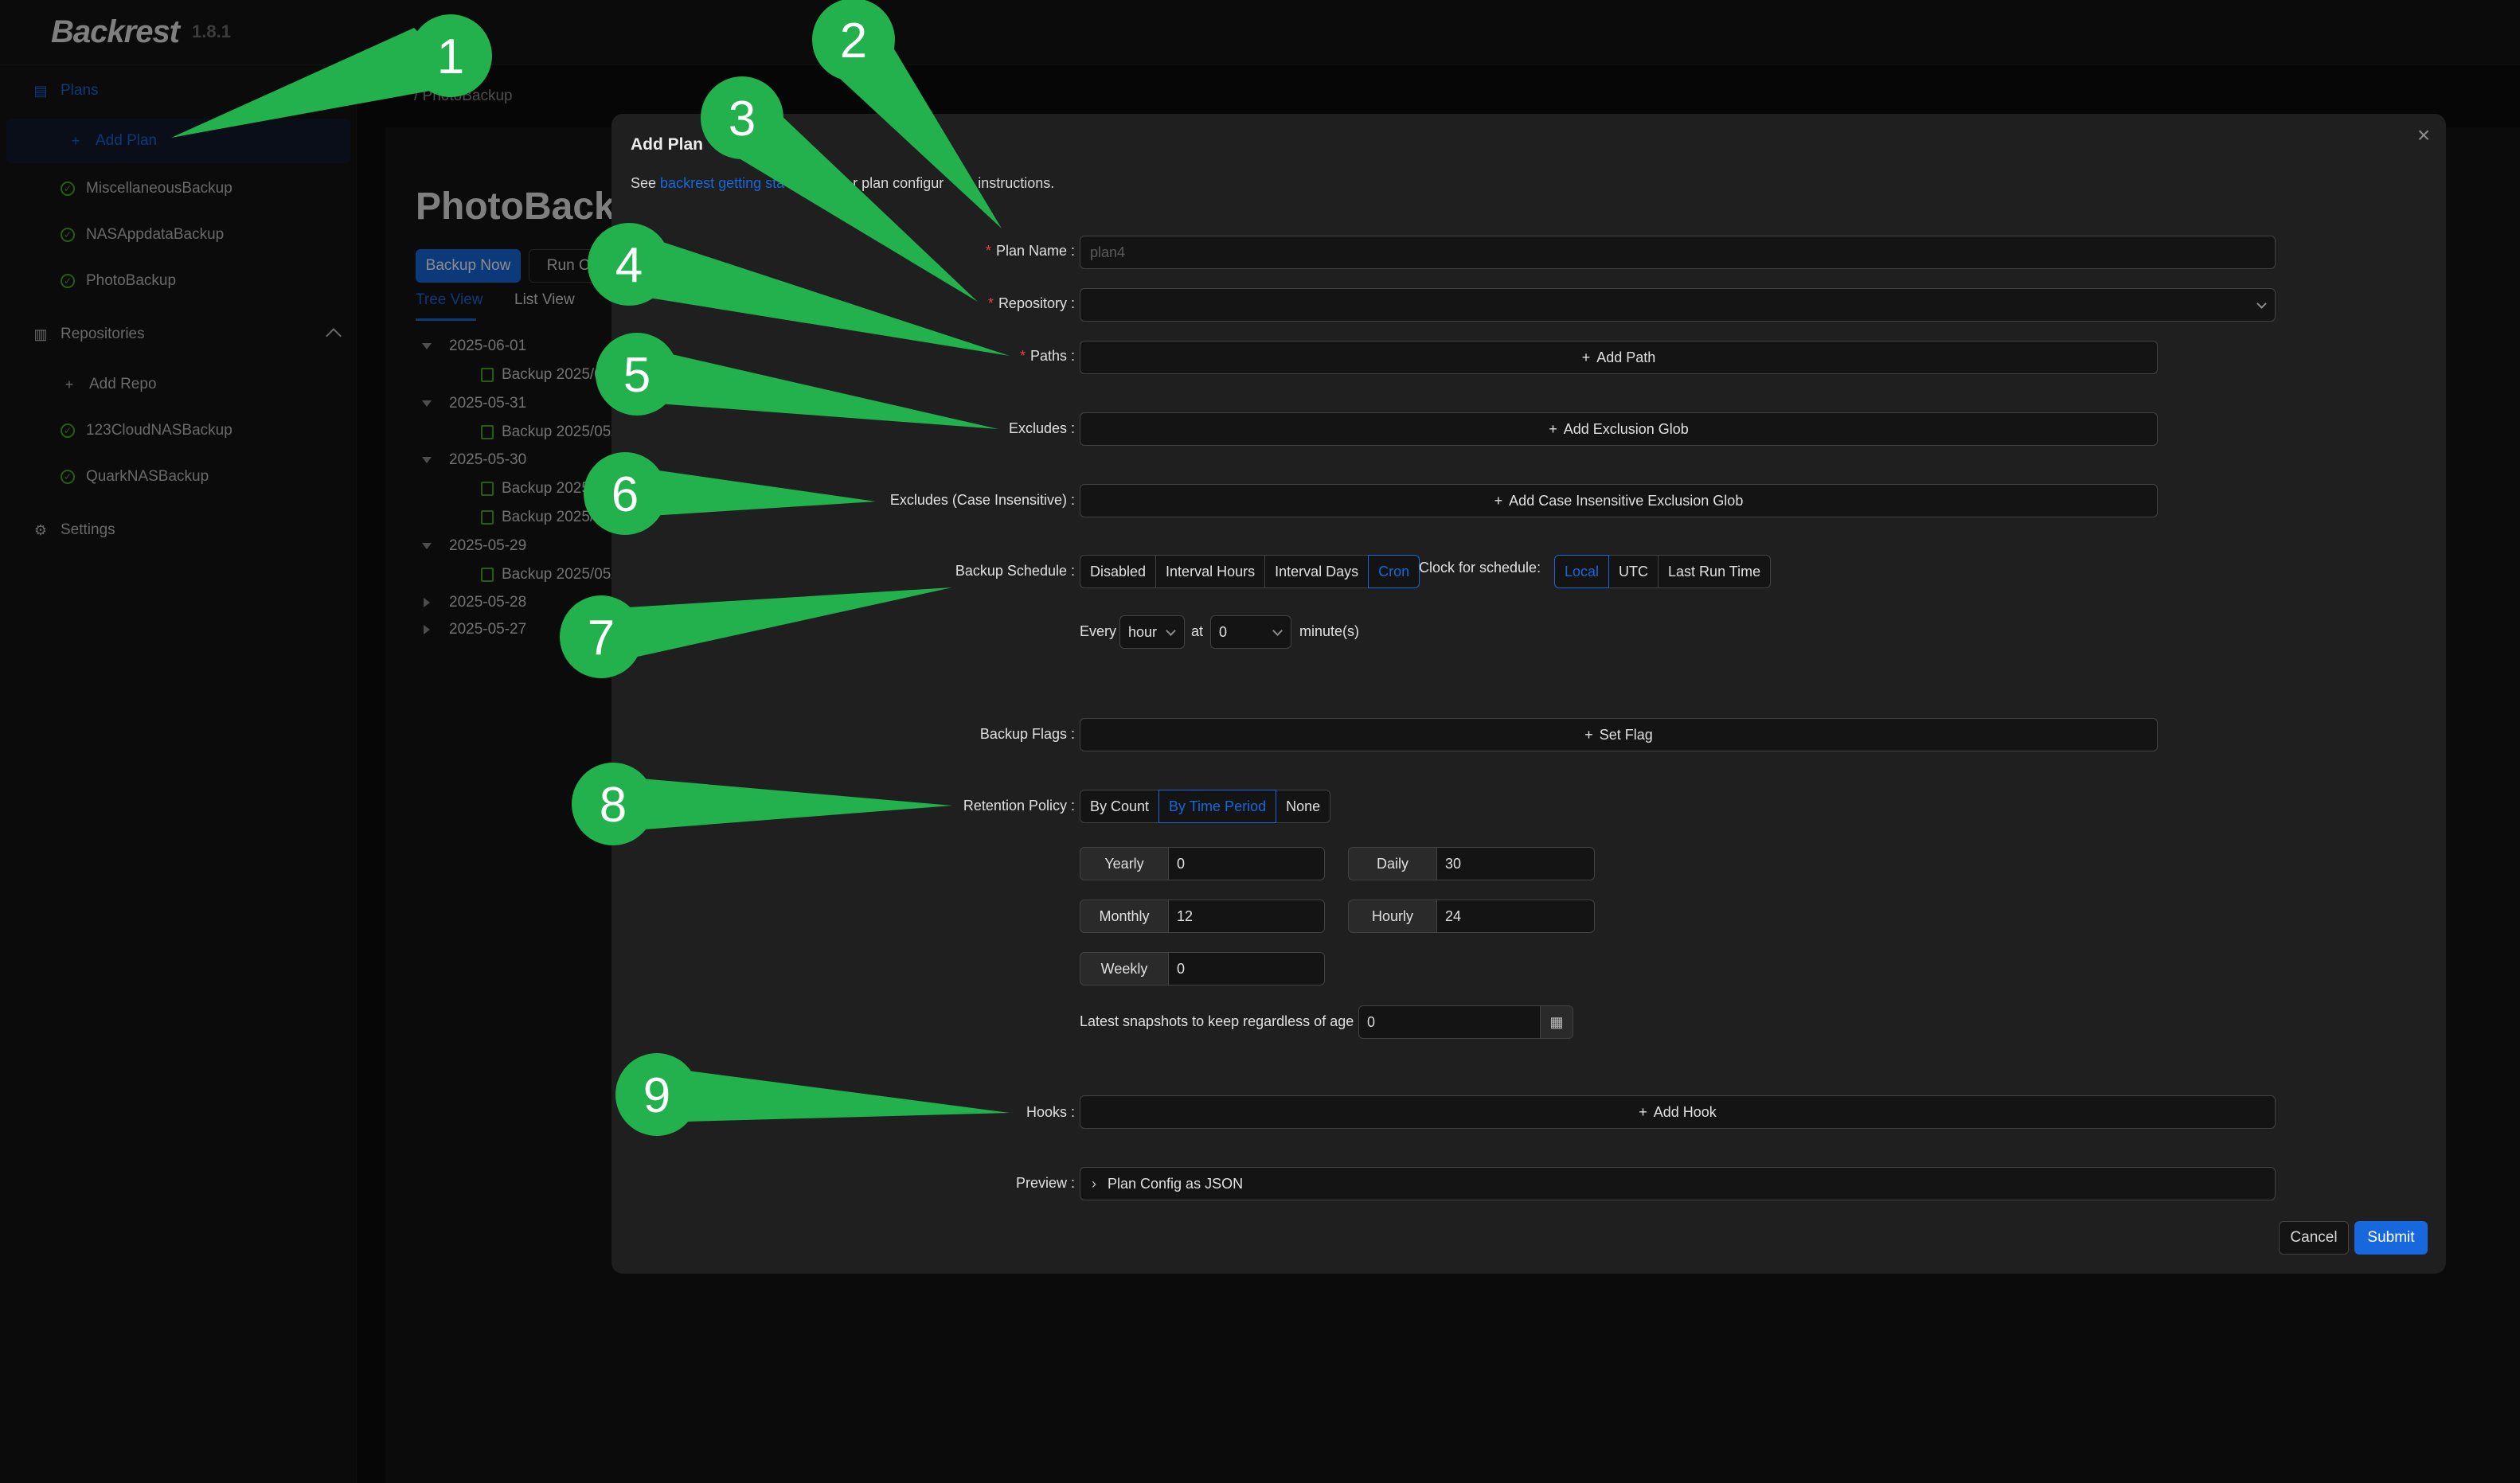 This screenshot has height=1483, width=2520. What do you see at coordinates (450, 57) in the screenshot?
I see `callout-number: 1` at bounding box center [450, 57].